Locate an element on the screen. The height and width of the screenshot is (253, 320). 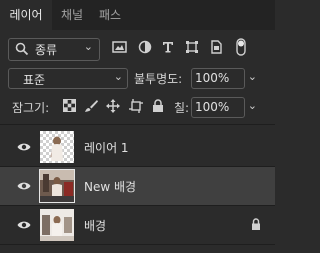
panel-tab-bar: 레이어 채널 패스 is located at coordinates (137, 15).